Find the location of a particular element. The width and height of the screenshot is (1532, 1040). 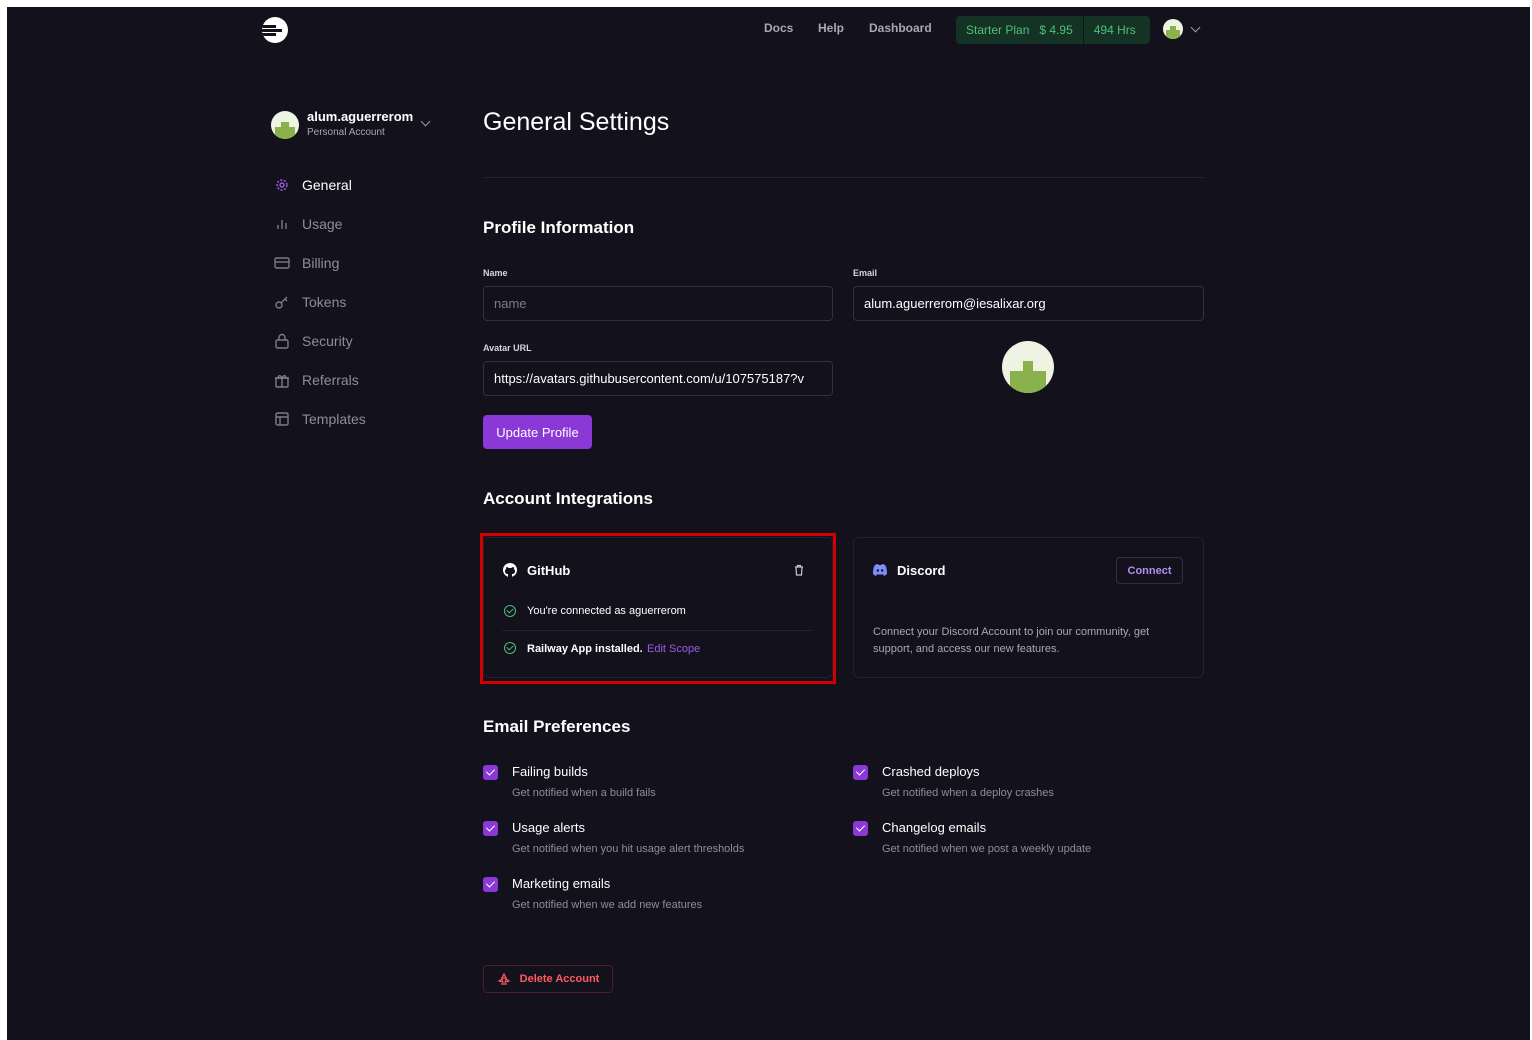

sidebar-item-templates: Templates is located at coordinates (319, 419).